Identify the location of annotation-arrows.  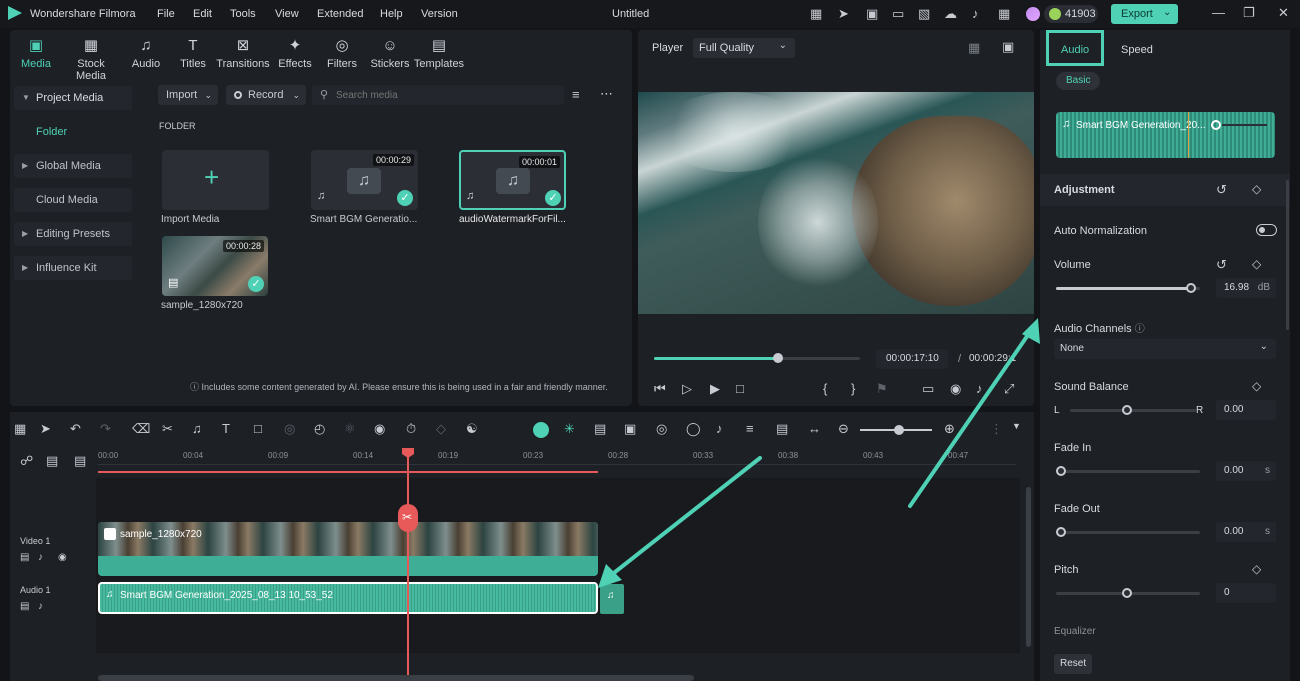
(819, 453).